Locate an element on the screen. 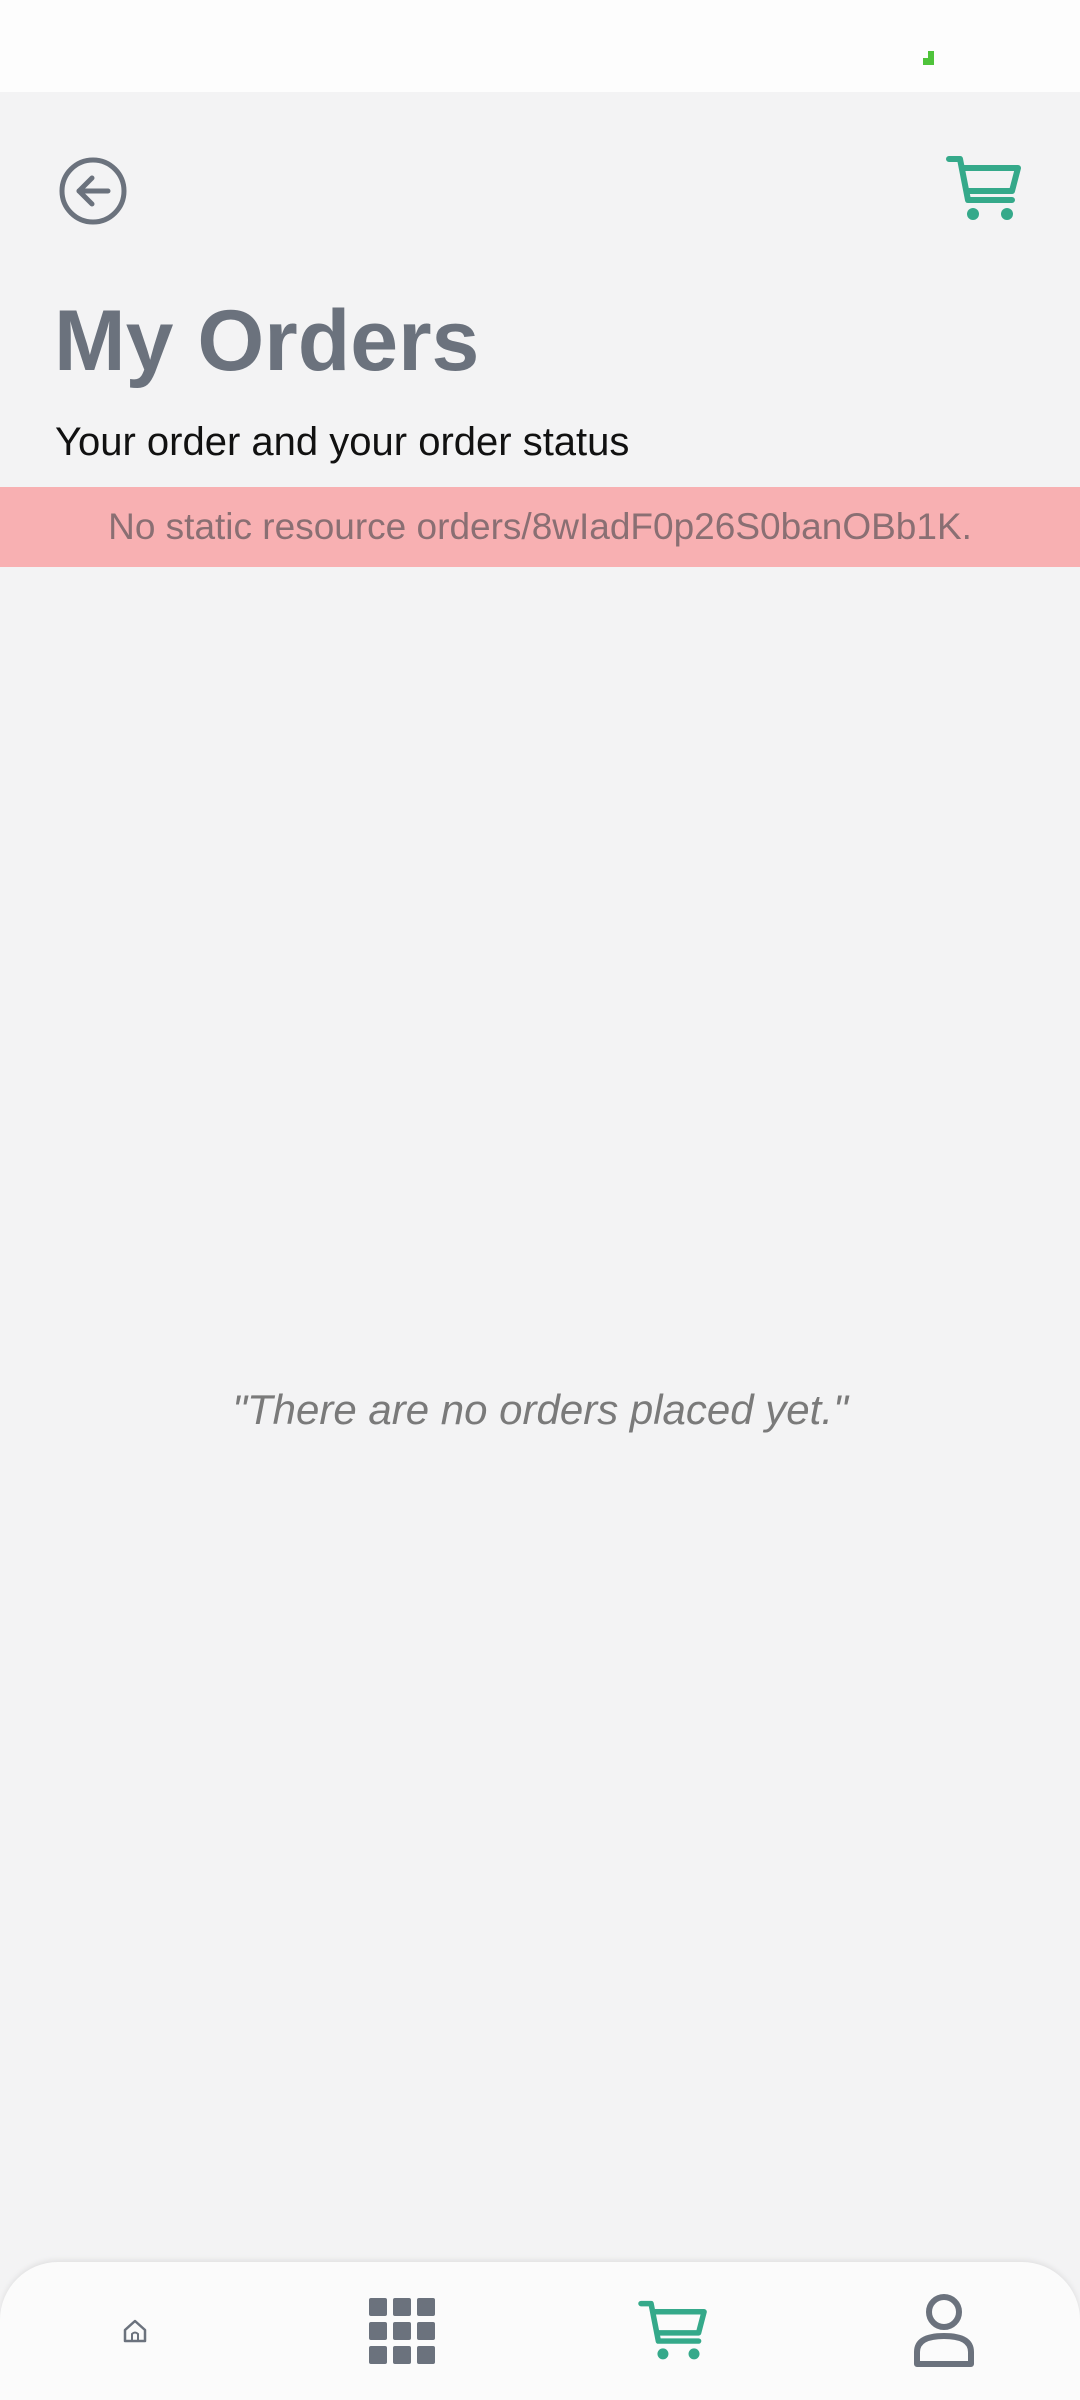 The height and width of the screenshot is (2400, 1080). page-subtitle: Your order and your order status is located at coordinates (342, 442).